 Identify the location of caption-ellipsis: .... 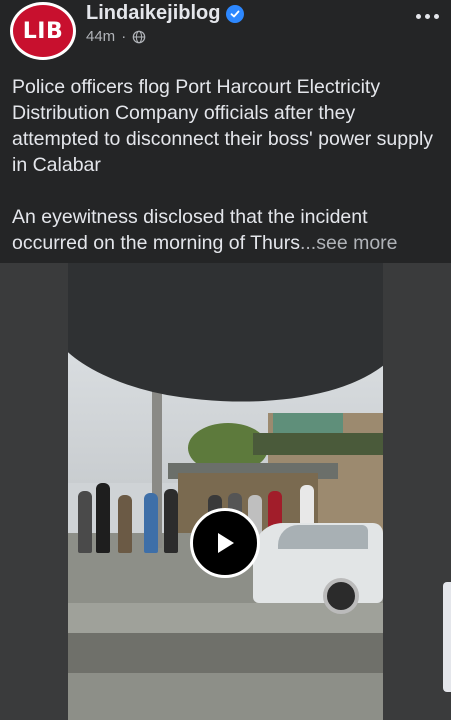
(308, 243).